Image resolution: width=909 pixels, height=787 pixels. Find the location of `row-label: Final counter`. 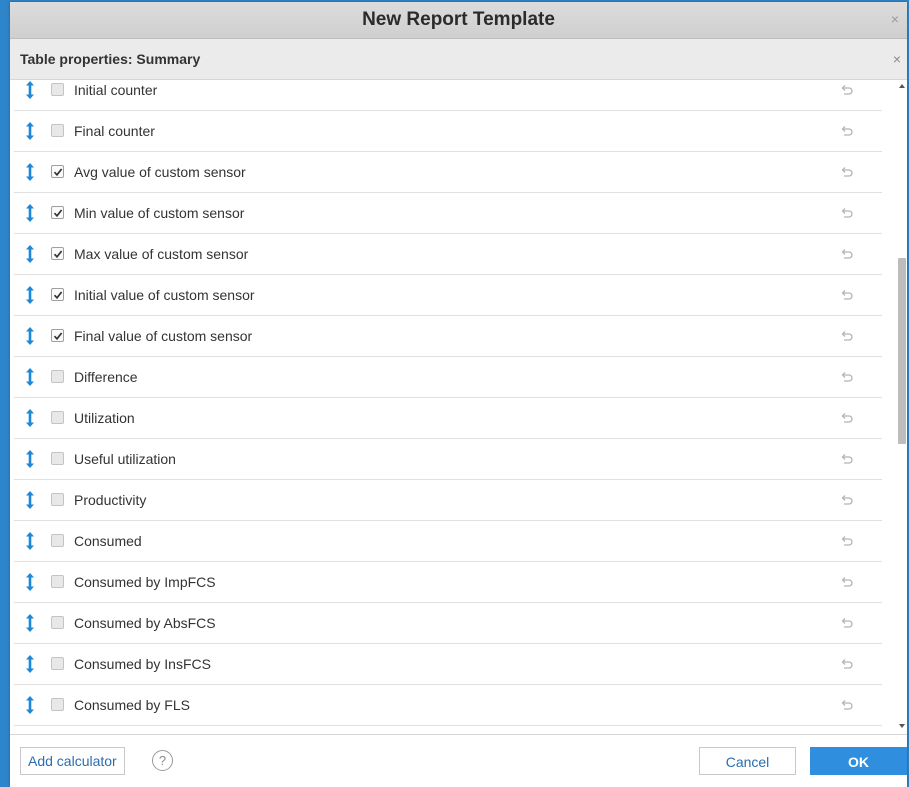

row-label: Final counter is located at coordinates (114, 131).